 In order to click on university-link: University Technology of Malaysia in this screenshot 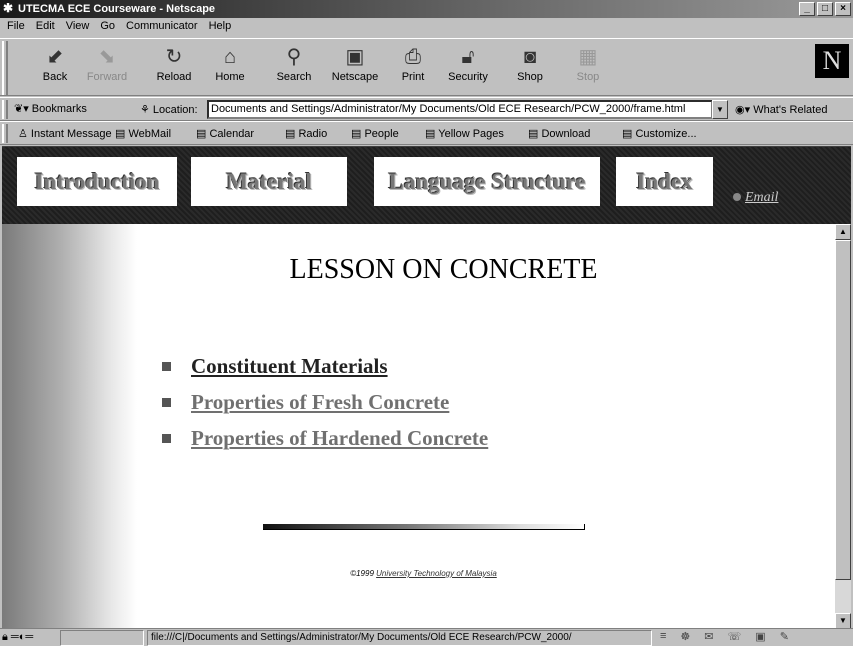, I will do `click(436, 573)`.